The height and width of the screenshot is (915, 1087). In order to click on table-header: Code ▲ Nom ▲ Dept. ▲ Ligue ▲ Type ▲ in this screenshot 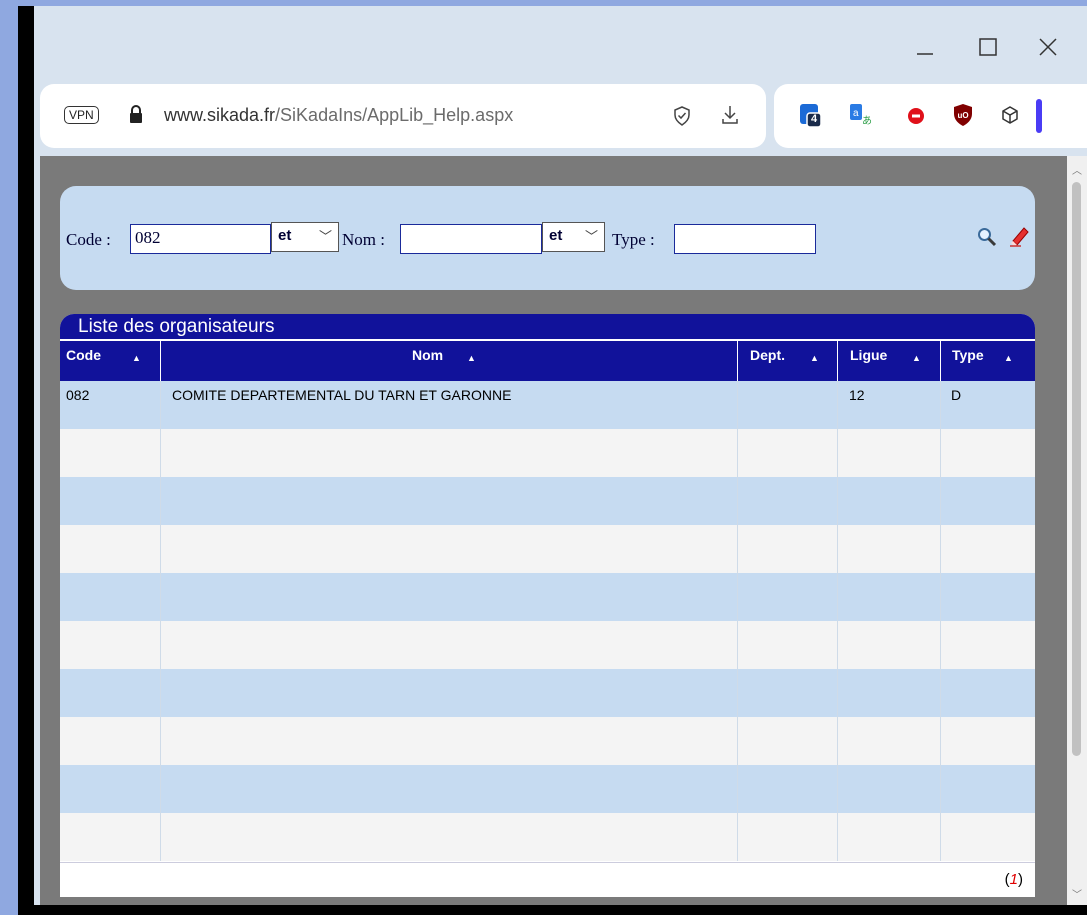, I will do `click(547, 360)`.